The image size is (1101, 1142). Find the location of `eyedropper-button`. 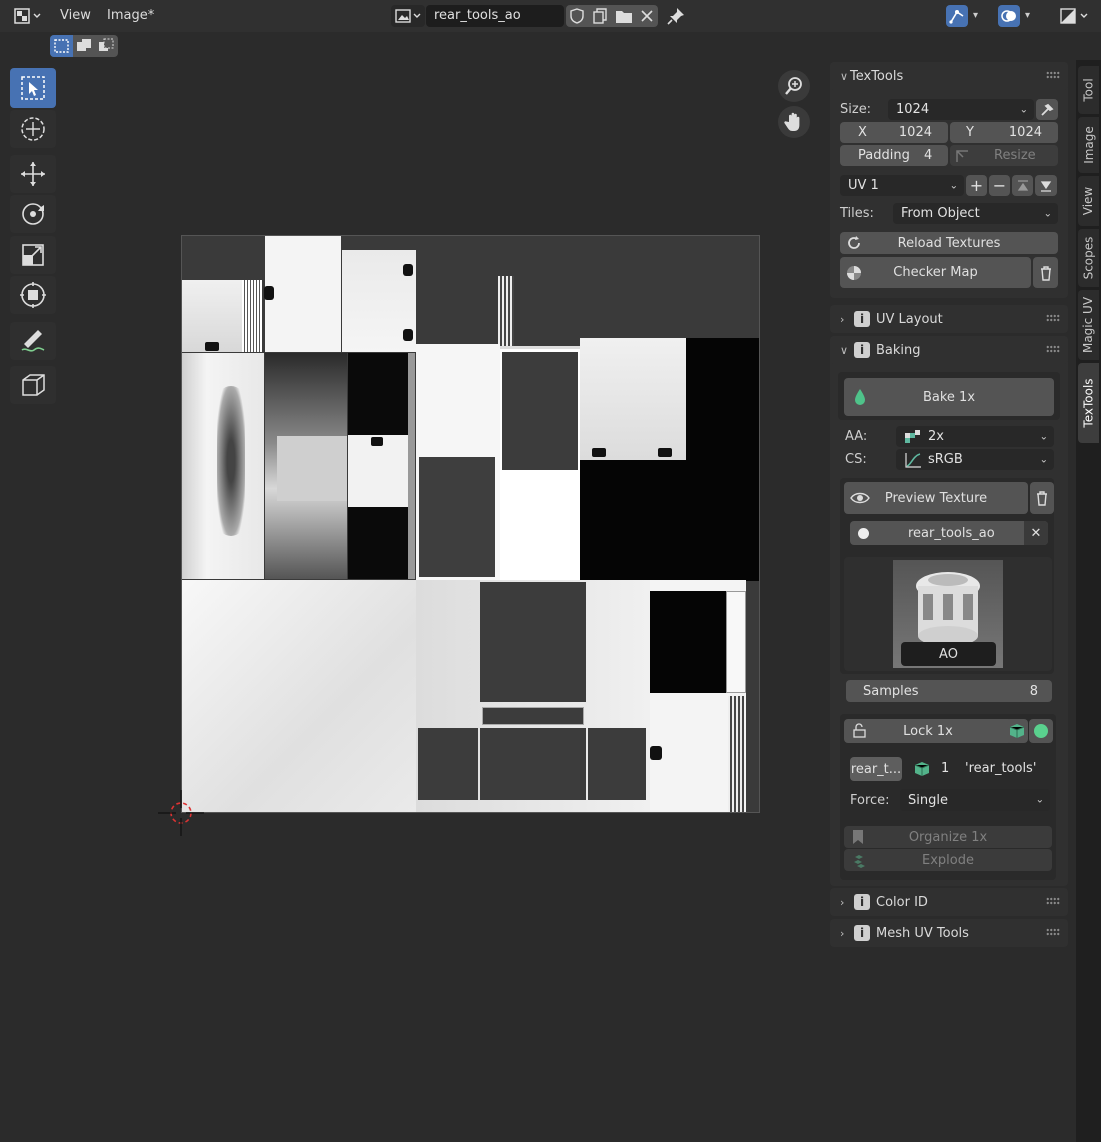

eyedropper-button is located at coordinates (1047, 109).